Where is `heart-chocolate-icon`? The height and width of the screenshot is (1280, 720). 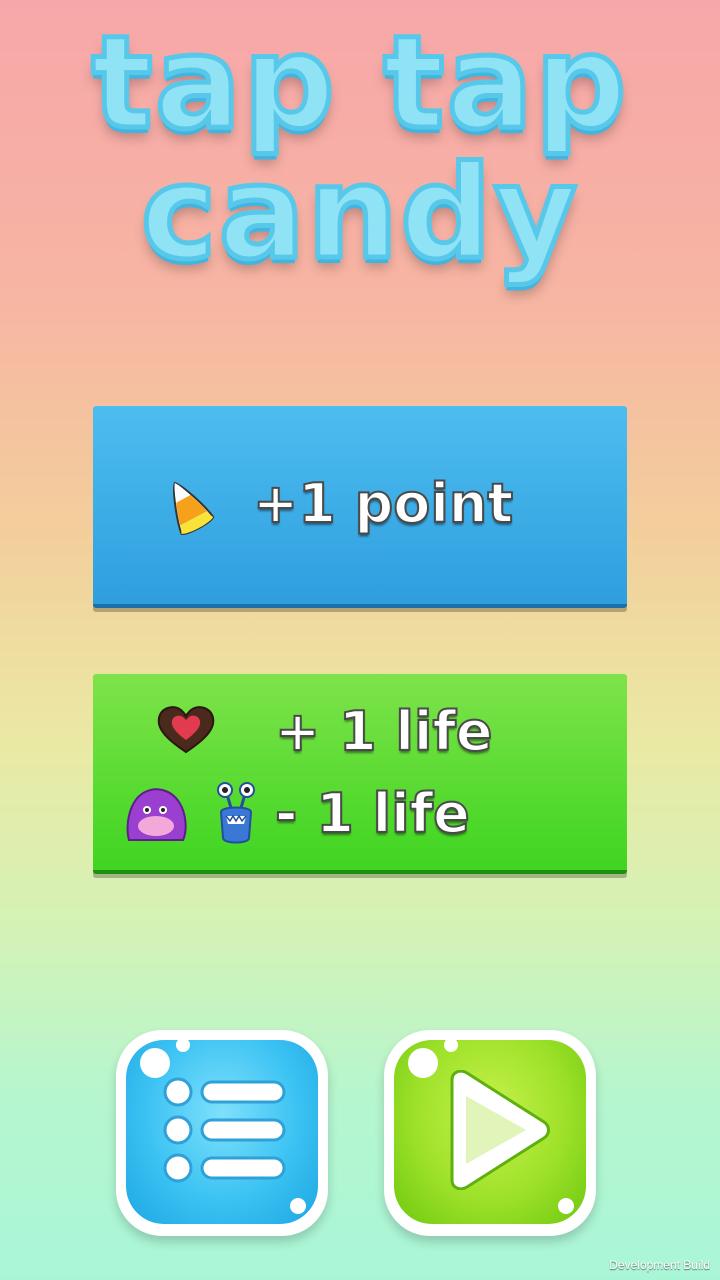 heart-chocolate-icon is located at coordinates (186, 730).